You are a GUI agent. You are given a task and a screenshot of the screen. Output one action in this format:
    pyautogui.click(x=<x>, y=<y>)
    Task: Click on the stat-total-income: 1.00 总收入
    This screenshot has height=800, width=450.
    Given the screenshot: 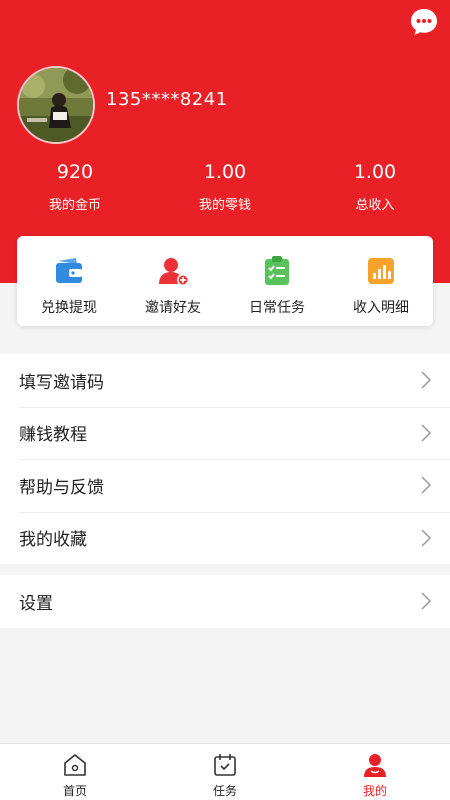 What is the action you would take?
    pyautogui.click(x=375, y=188)
    